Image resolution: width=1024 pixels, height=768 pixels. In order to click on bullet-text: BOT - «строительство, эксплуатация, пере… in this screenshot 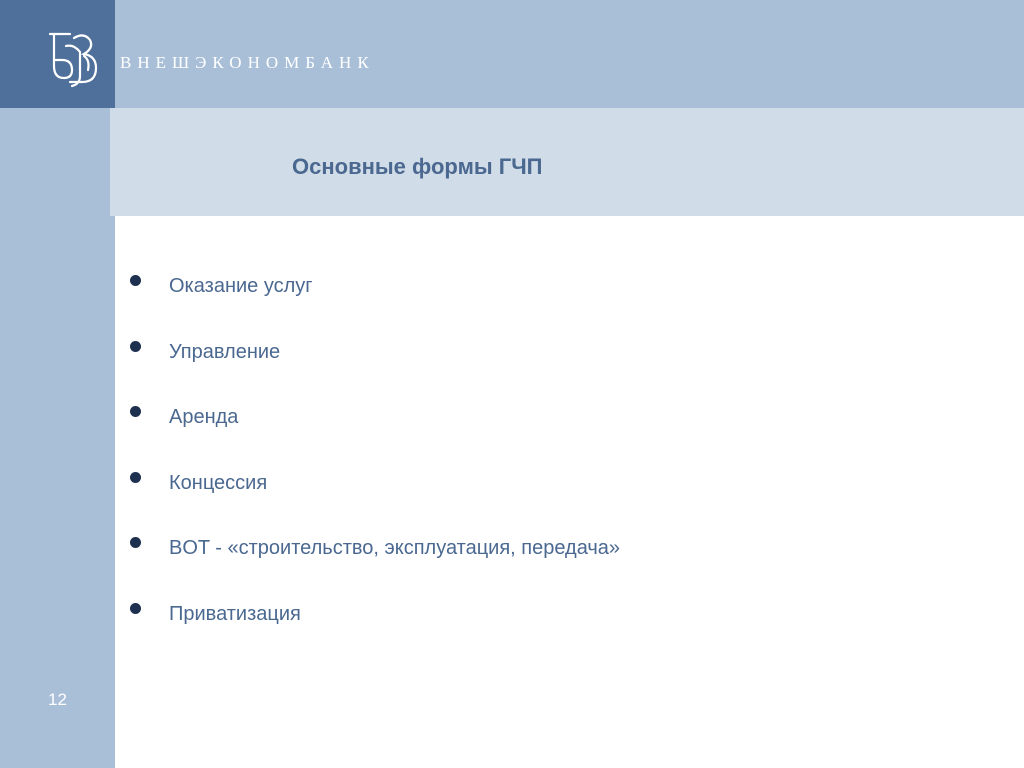, I will do `click(395, 548)`.